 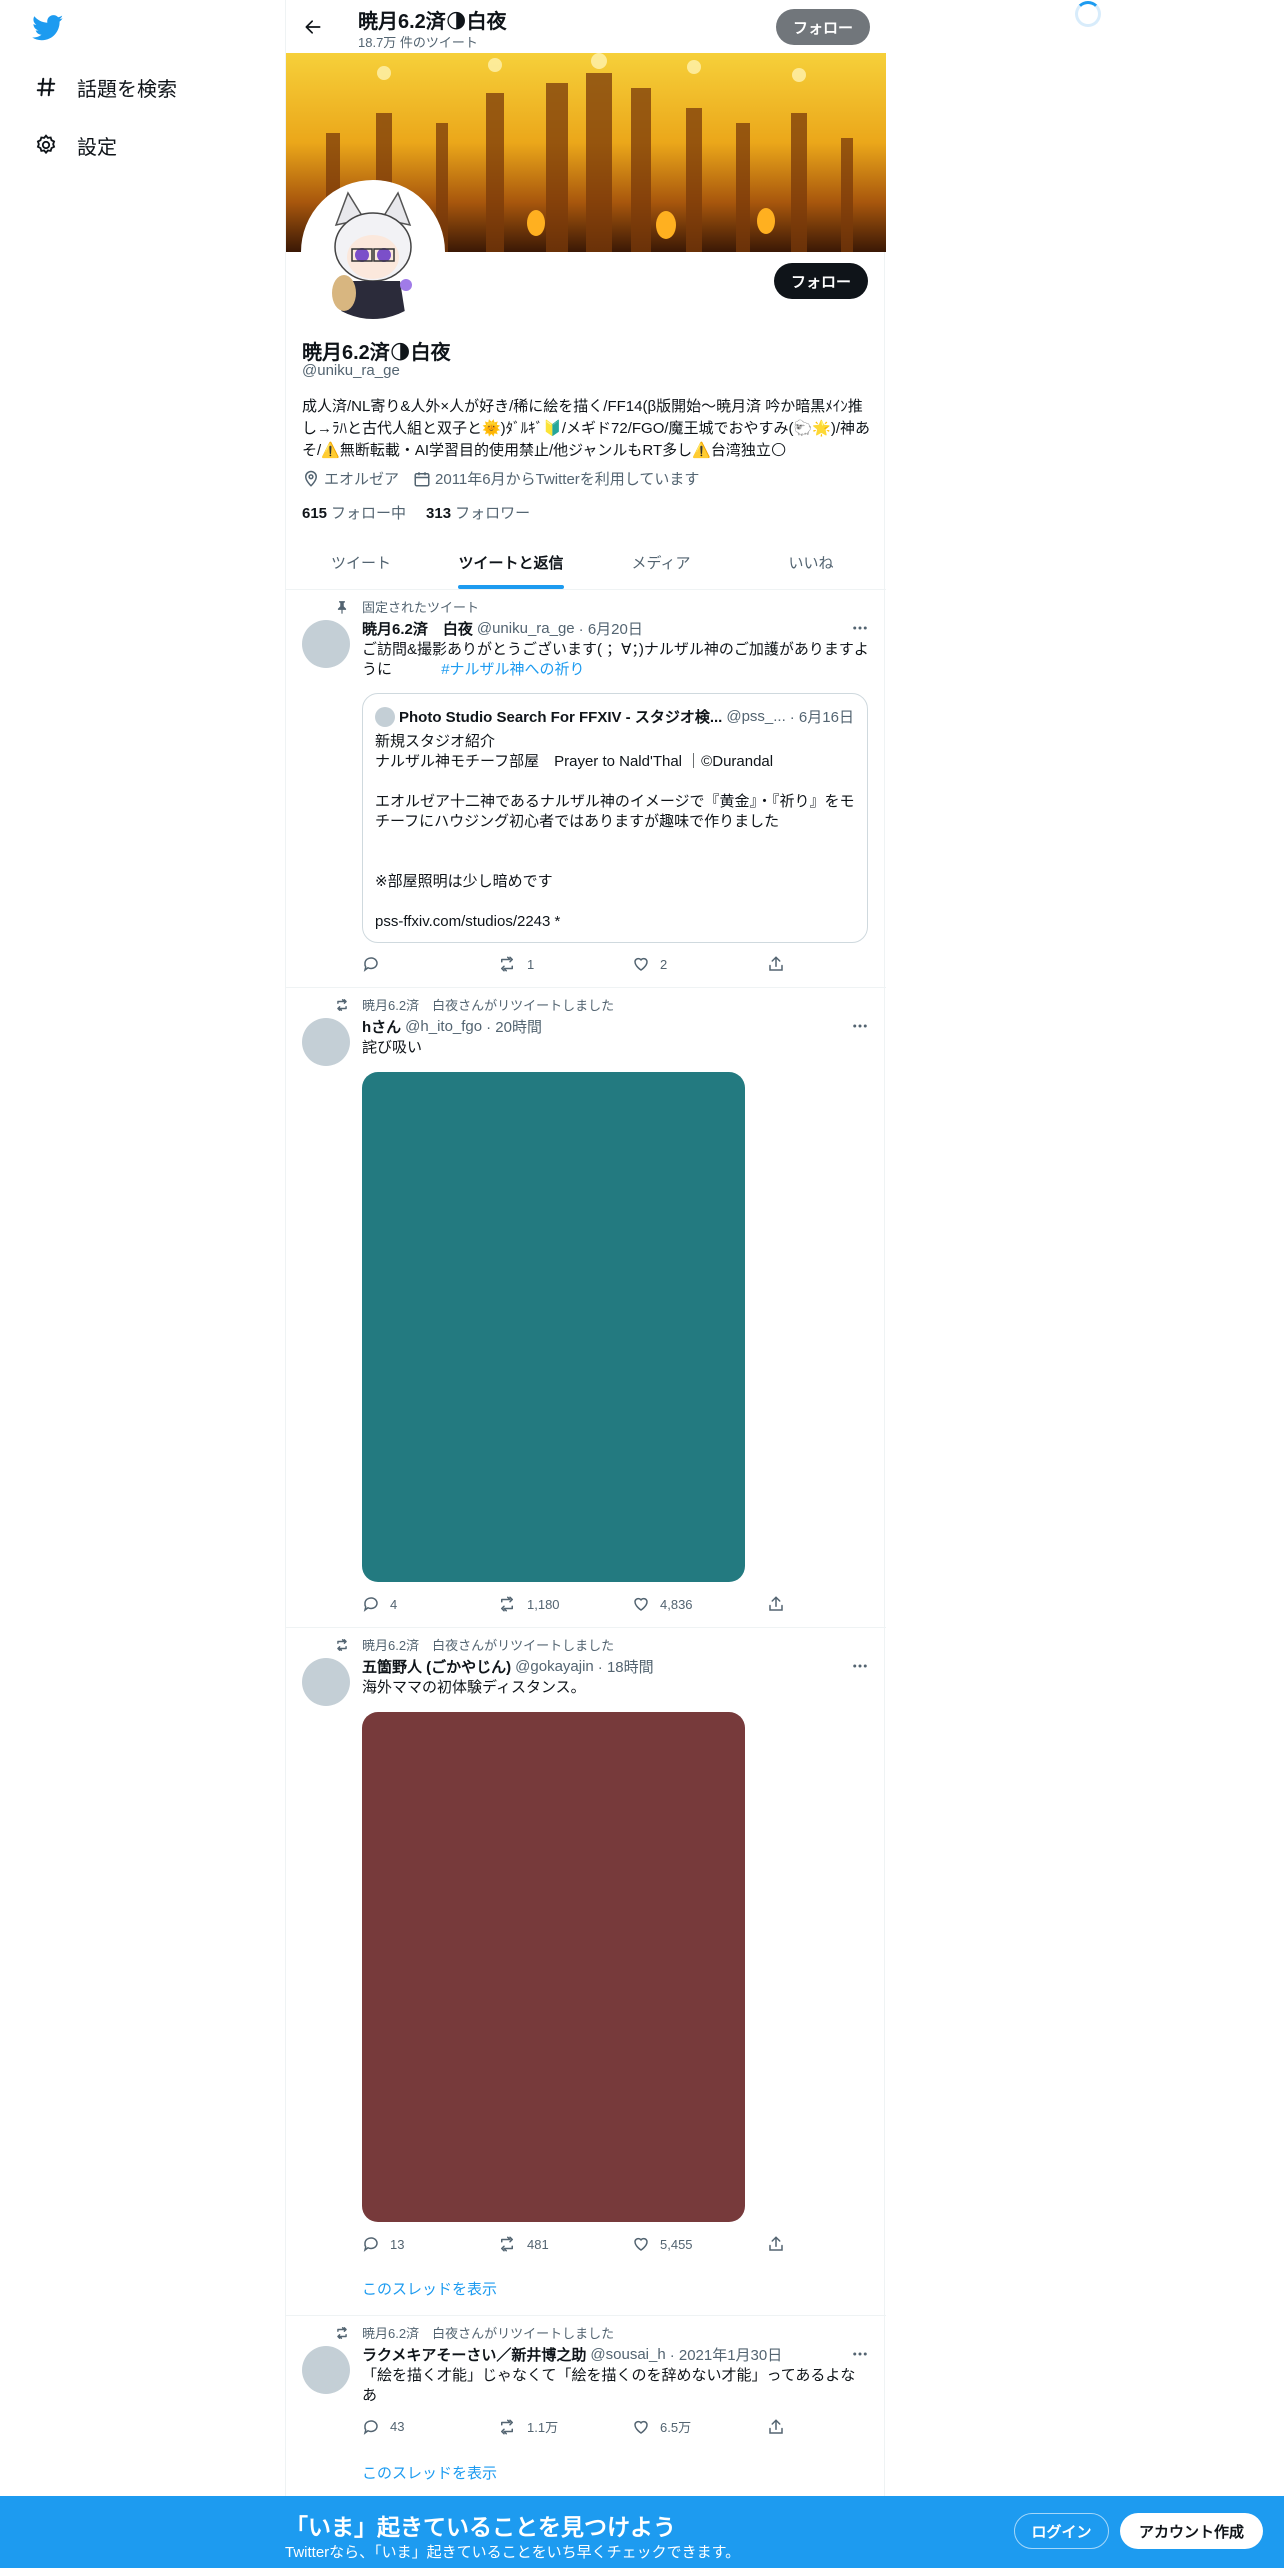 What do you see at coordinates (1191, 2531) in the screenshot?
I see `signup-button: アカウント作成` at bounding box center [1191, 2531].